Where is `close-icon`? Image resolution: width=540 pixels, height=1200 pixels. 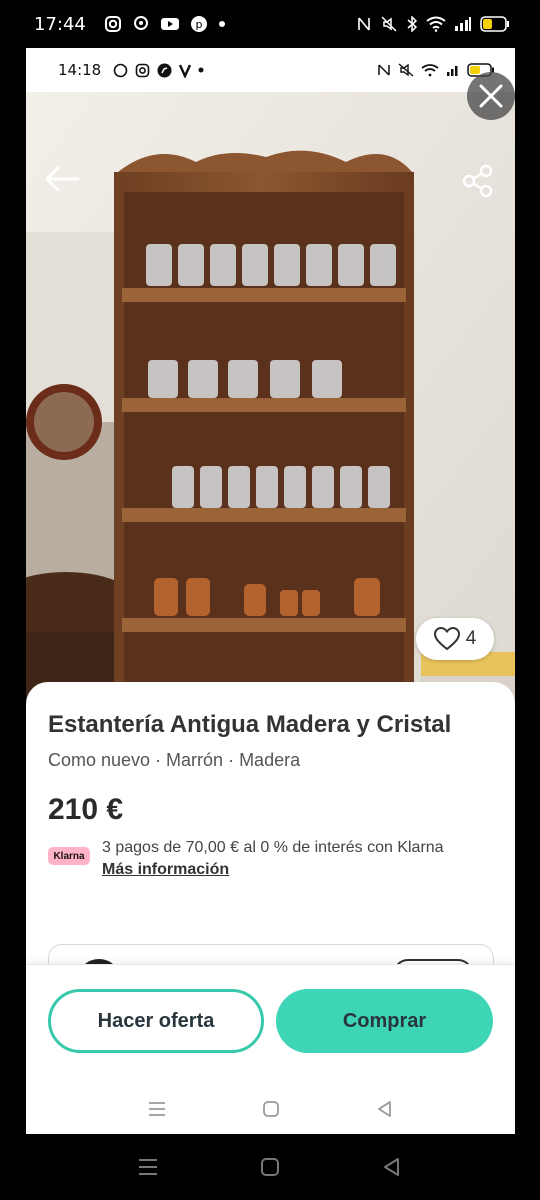
close-icon is located at coordinates (491, 96).